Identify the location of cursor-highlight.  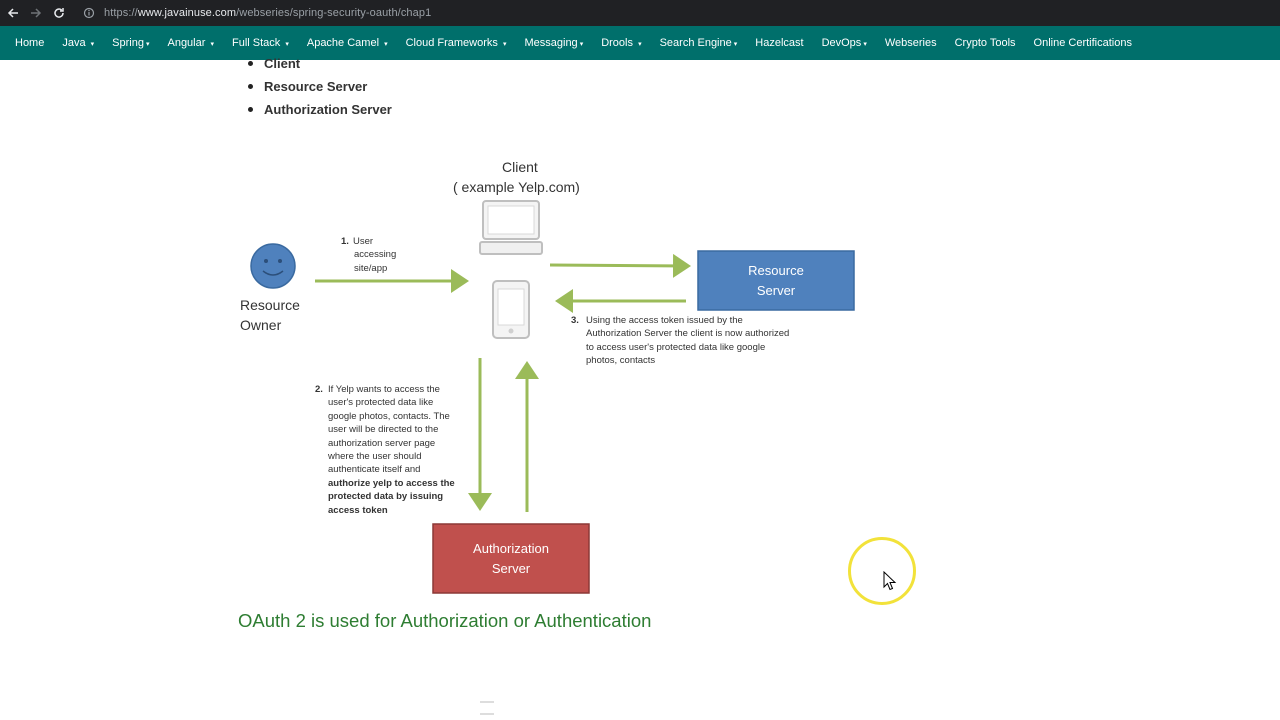
(882, 571).